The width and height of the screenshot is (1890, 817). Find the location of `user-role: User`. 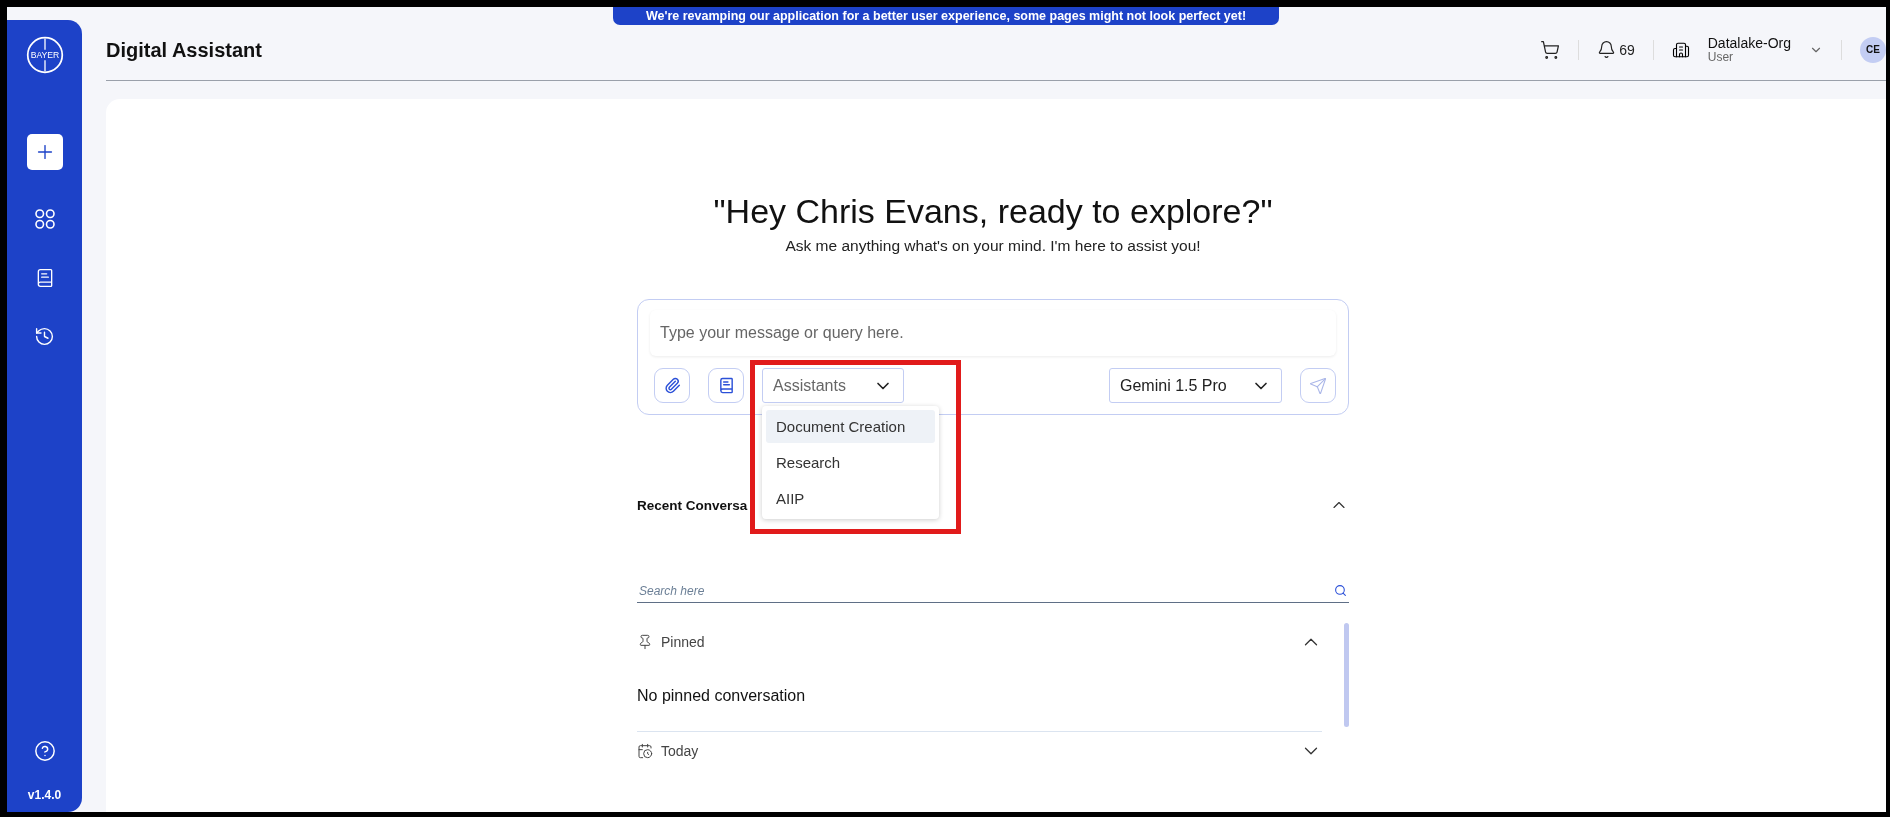

user-role: User is located at coordinates (1720, 58).